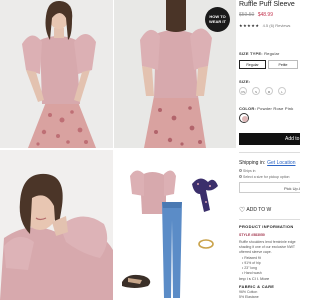  I want to click on rating-text: 4.5 (6) Reviews, so click(276, 25).